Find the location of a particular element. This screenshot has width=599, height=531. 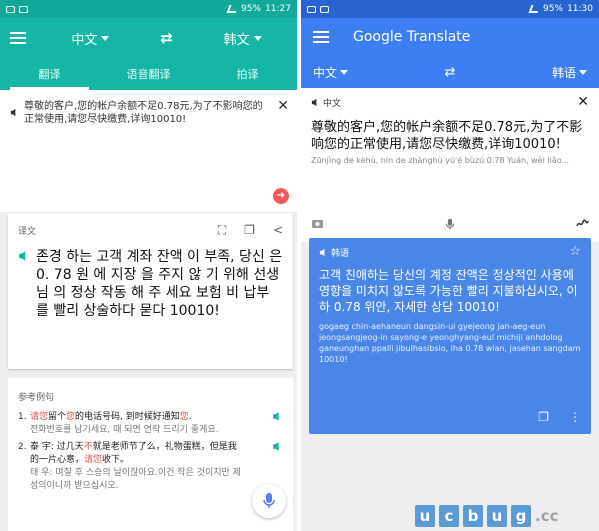

target-lang-label: 韩语 is located at coordinates (340, 254).